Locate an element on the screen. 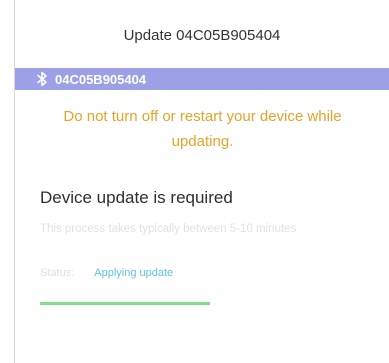  status-value: Applying update is located at coordinates (134, 273).